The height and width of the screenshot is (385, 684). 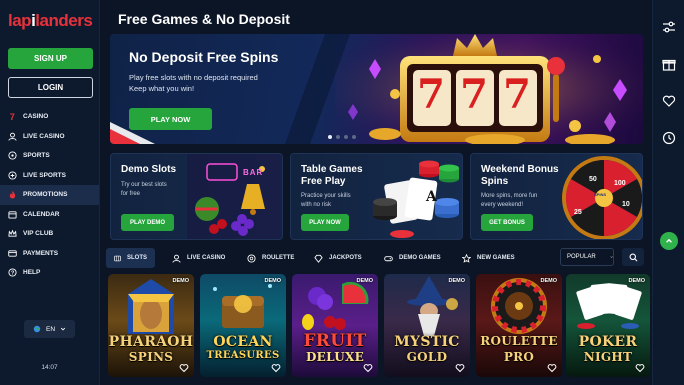 I want to click on play-demo-button: PLAY DEMO, so click(x=147, y=222).